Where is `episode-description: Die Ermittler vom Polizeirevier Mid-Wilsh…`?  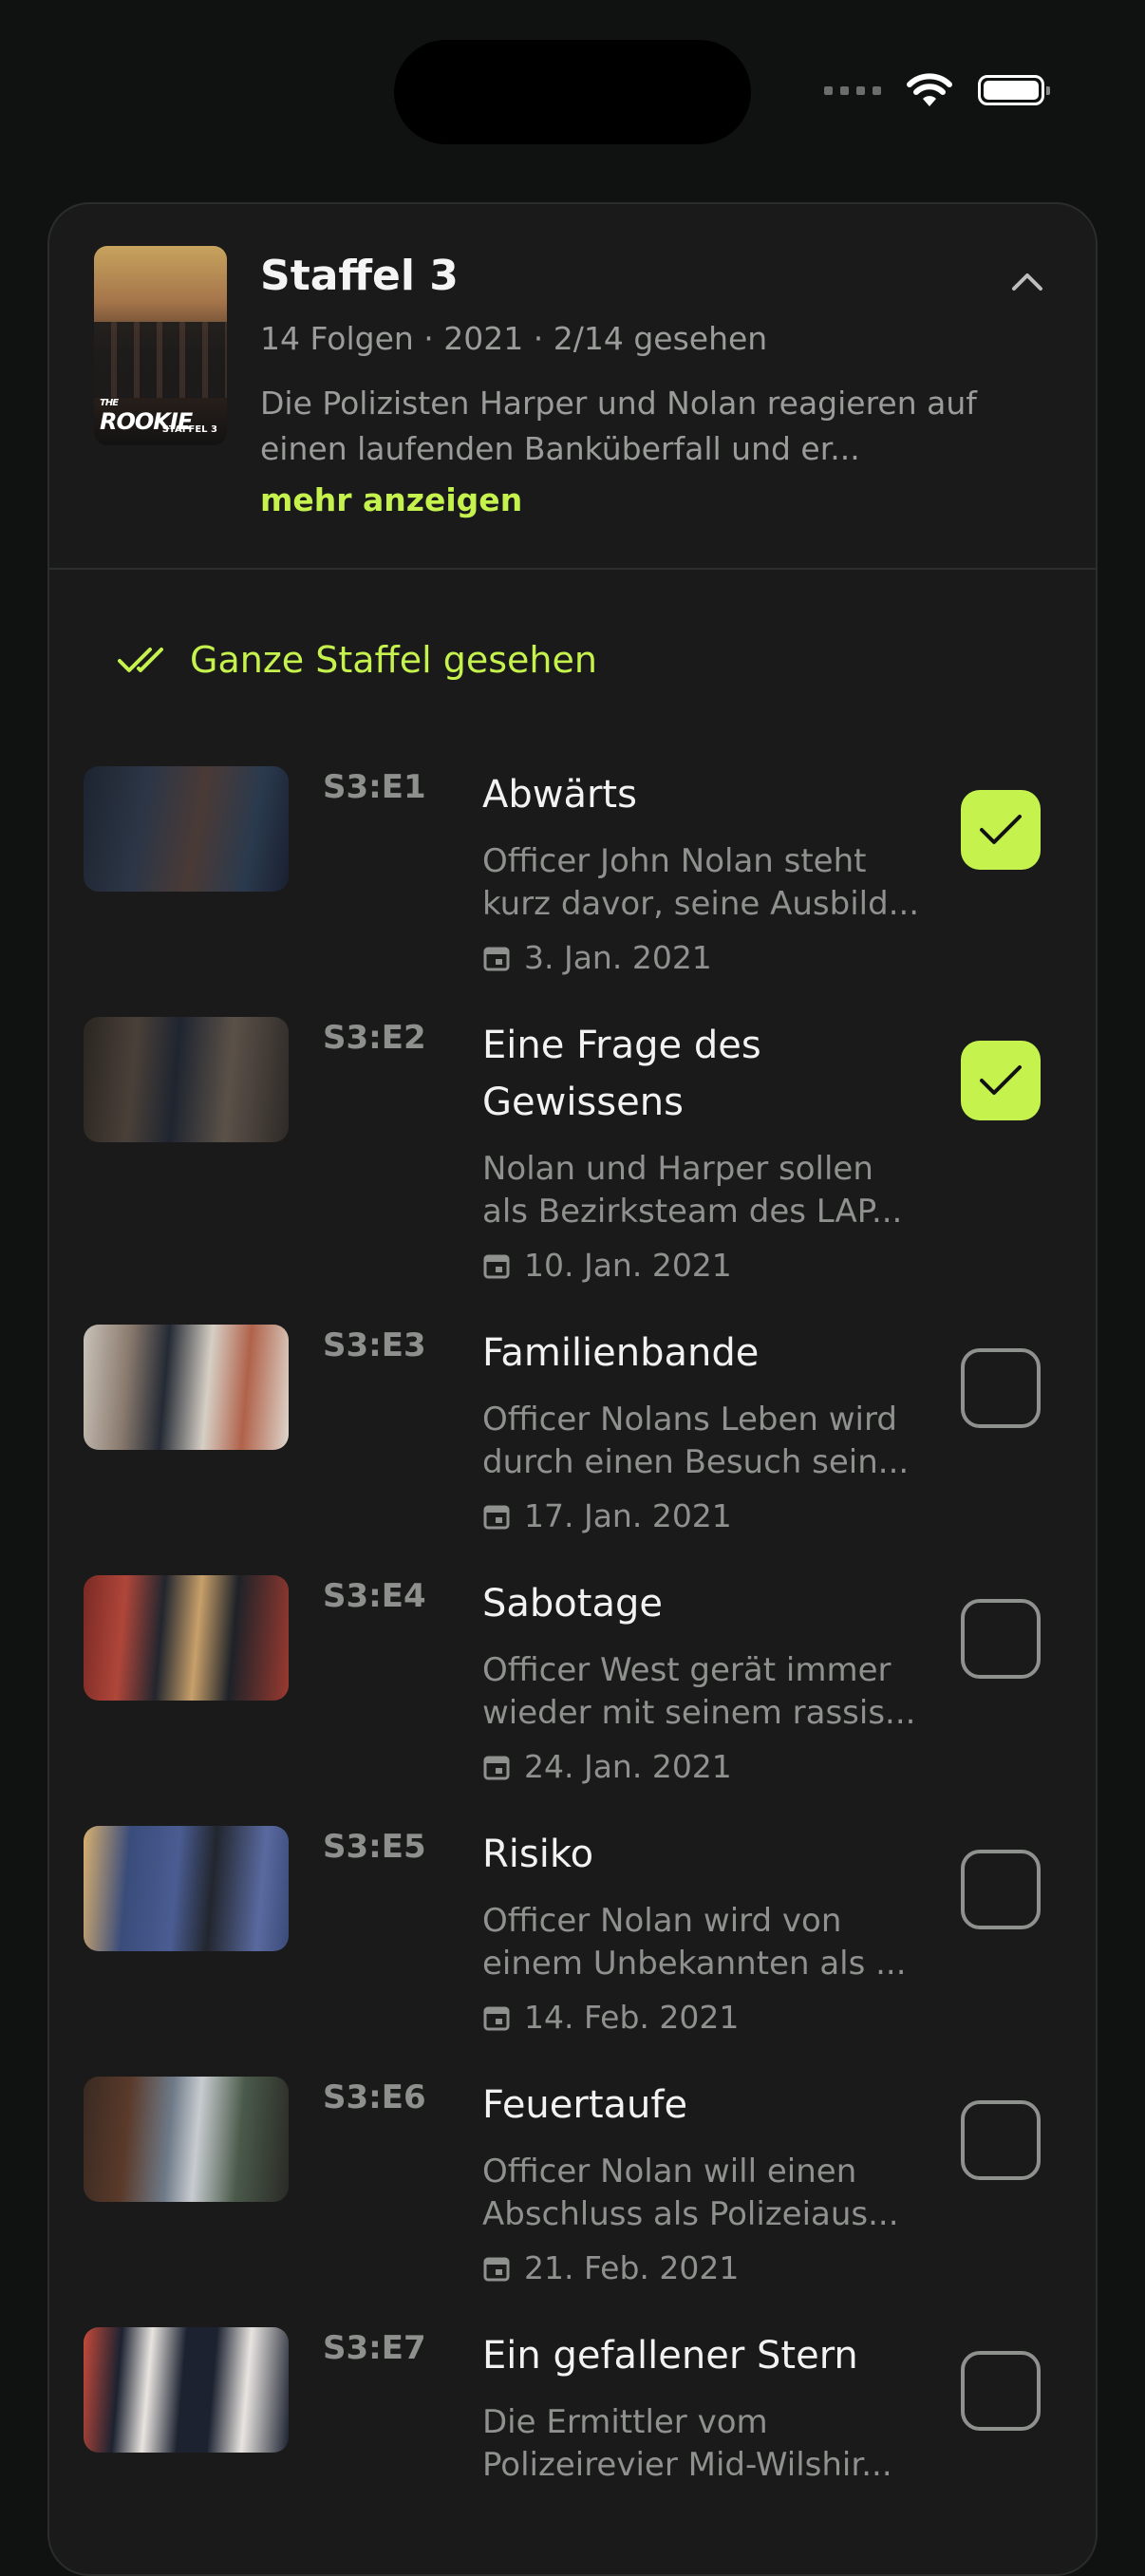 episode-description: Die Ermittler vom Polizeirevier Mid-Wilsh… is located at coordinates (687, 2443).